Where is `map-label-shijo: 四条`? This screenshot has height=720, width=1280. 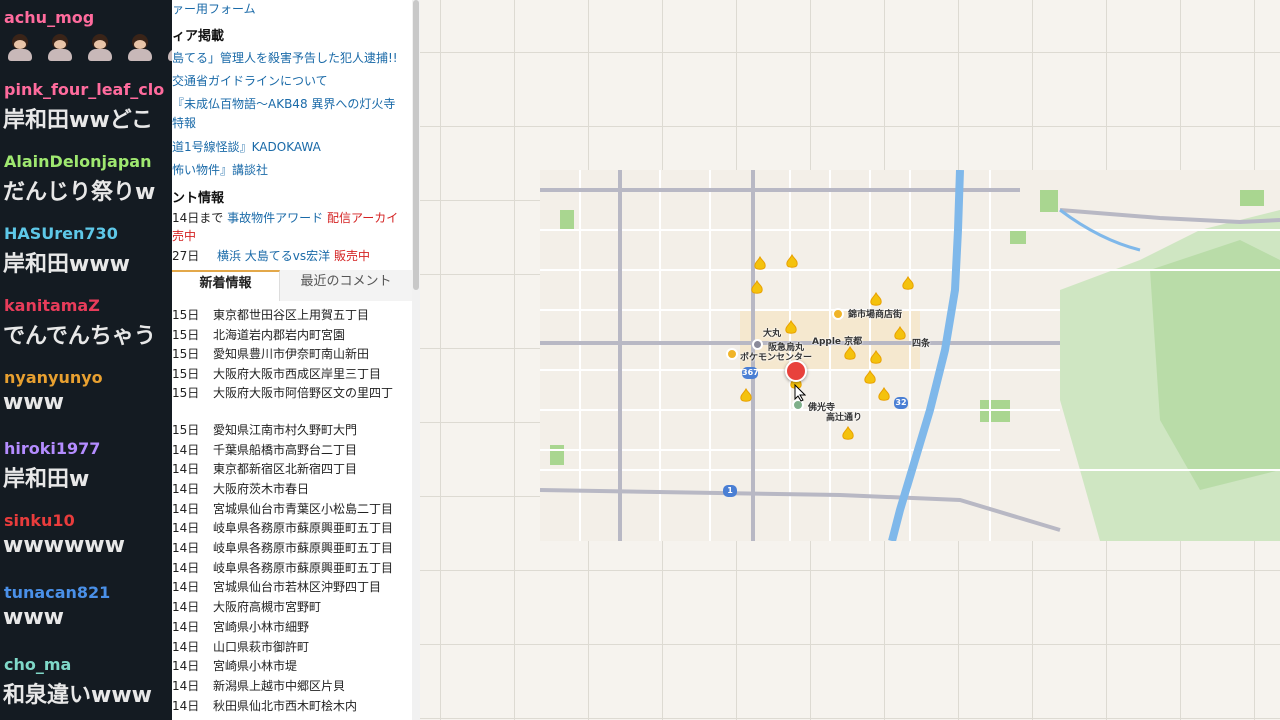 map-label-shijo: 四条 is located at coordinates (921, 342).